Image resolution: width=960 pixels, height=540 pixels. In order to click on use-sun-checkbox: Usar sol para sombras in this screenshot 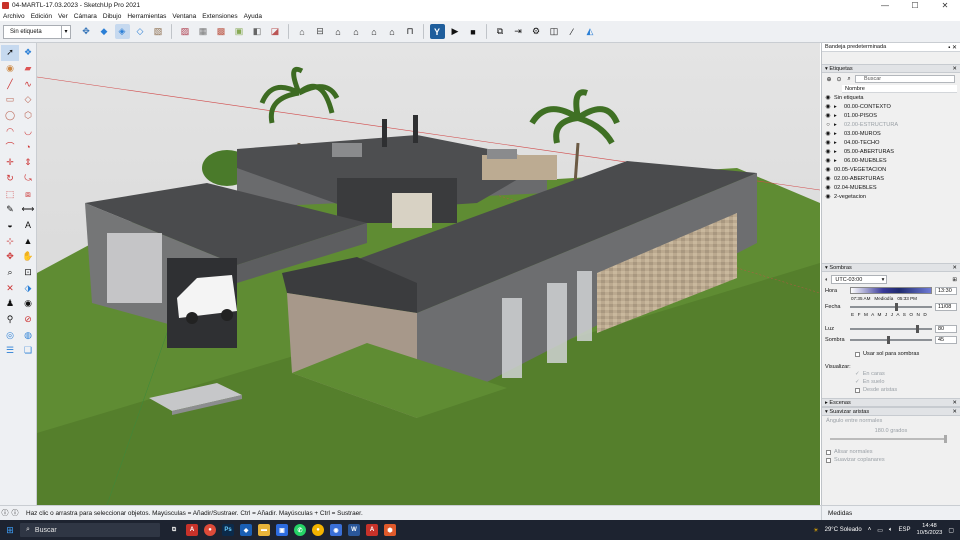, I will do `click(906, 354)`.